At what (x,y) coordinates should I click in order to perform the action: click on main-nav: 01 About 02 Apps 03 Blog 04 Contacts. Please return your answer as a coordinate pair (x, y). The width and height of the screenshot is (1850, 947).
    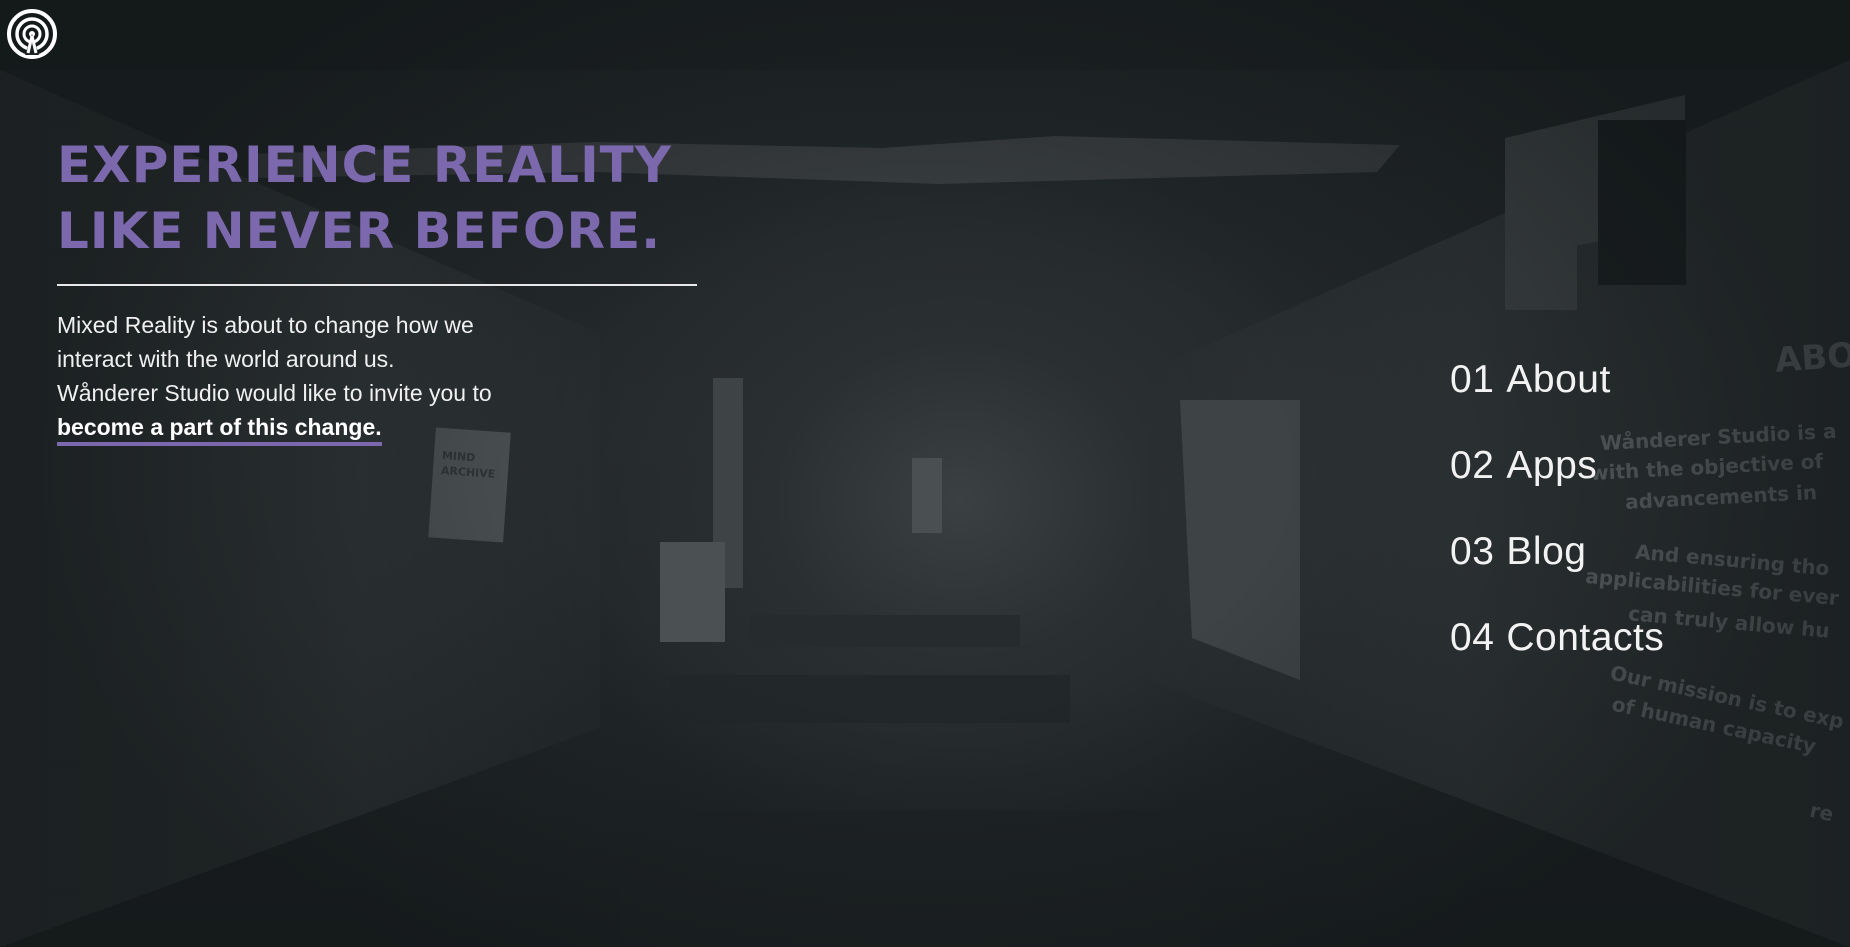
    Looking at the image, I should click on (1557, 524).